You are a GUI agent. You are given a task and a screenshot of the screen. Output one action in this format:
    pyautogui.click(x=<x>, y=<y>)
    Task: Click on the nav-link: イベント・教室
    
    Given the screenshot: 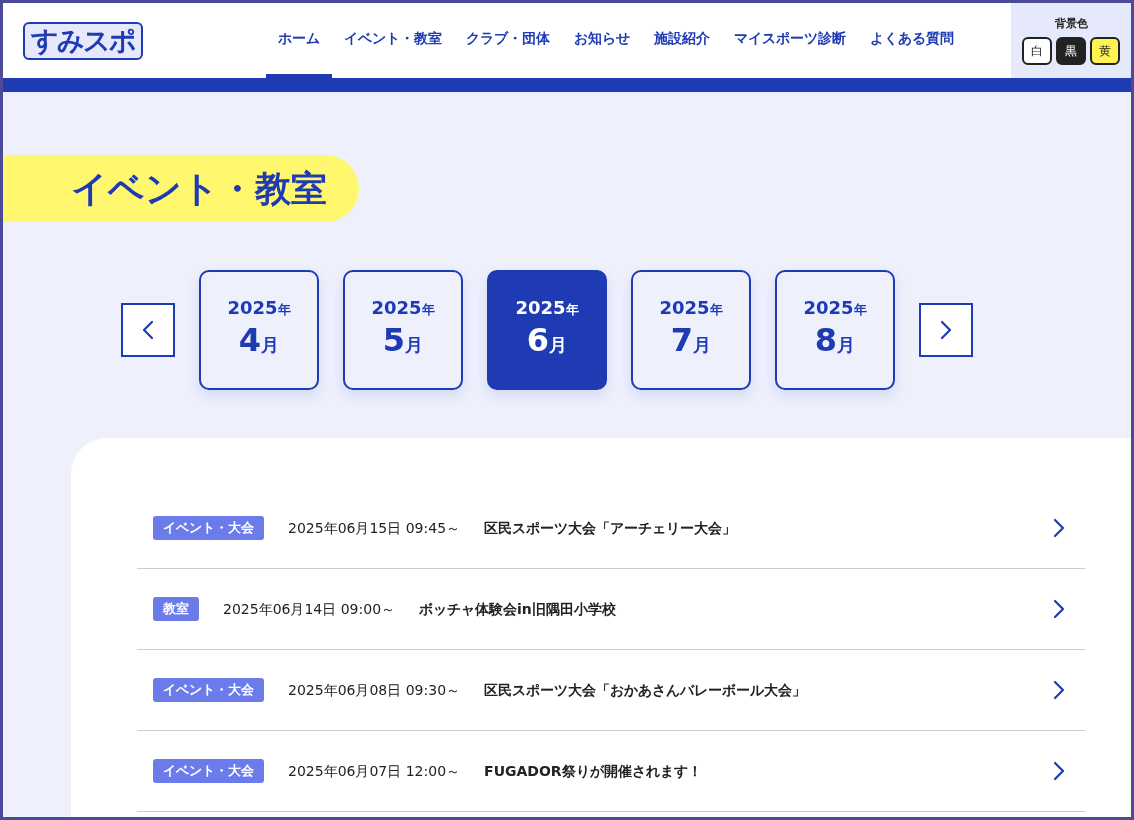 What is the action you would take?
    pyautogui.click(x=393, y=40)
    